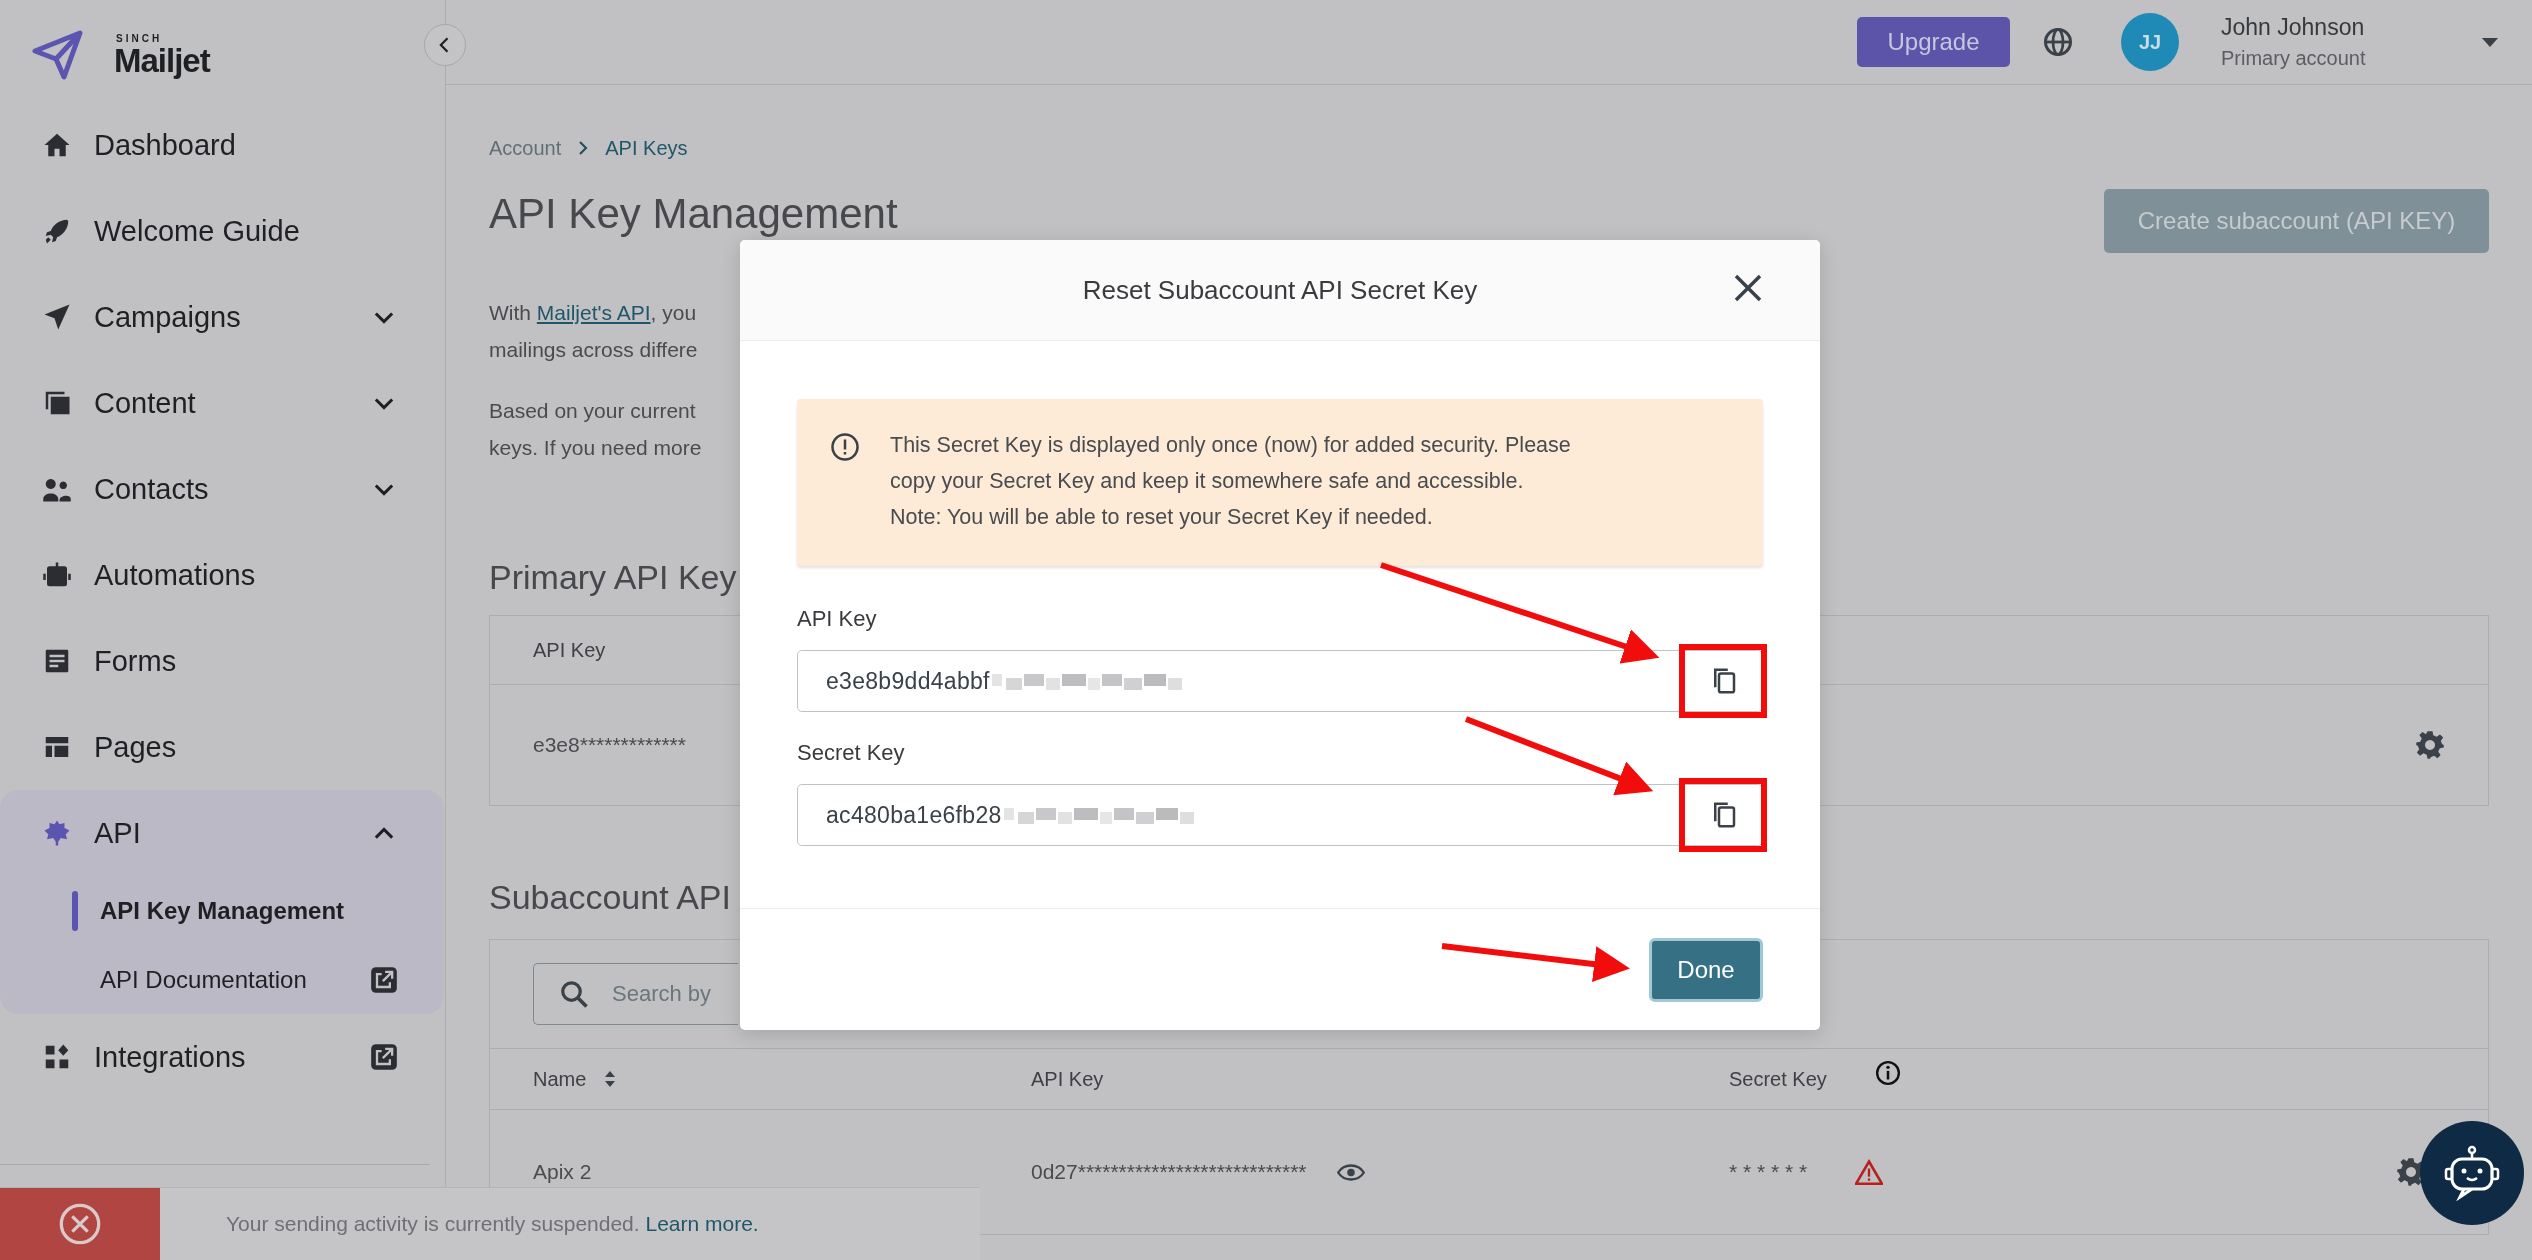 This screenshot has height=1260, width=2532. What do you see at coordinates (1778, 1079) in the screenshot?
I see `column-header: Secret Key` at bounding box center [1778, 1079].